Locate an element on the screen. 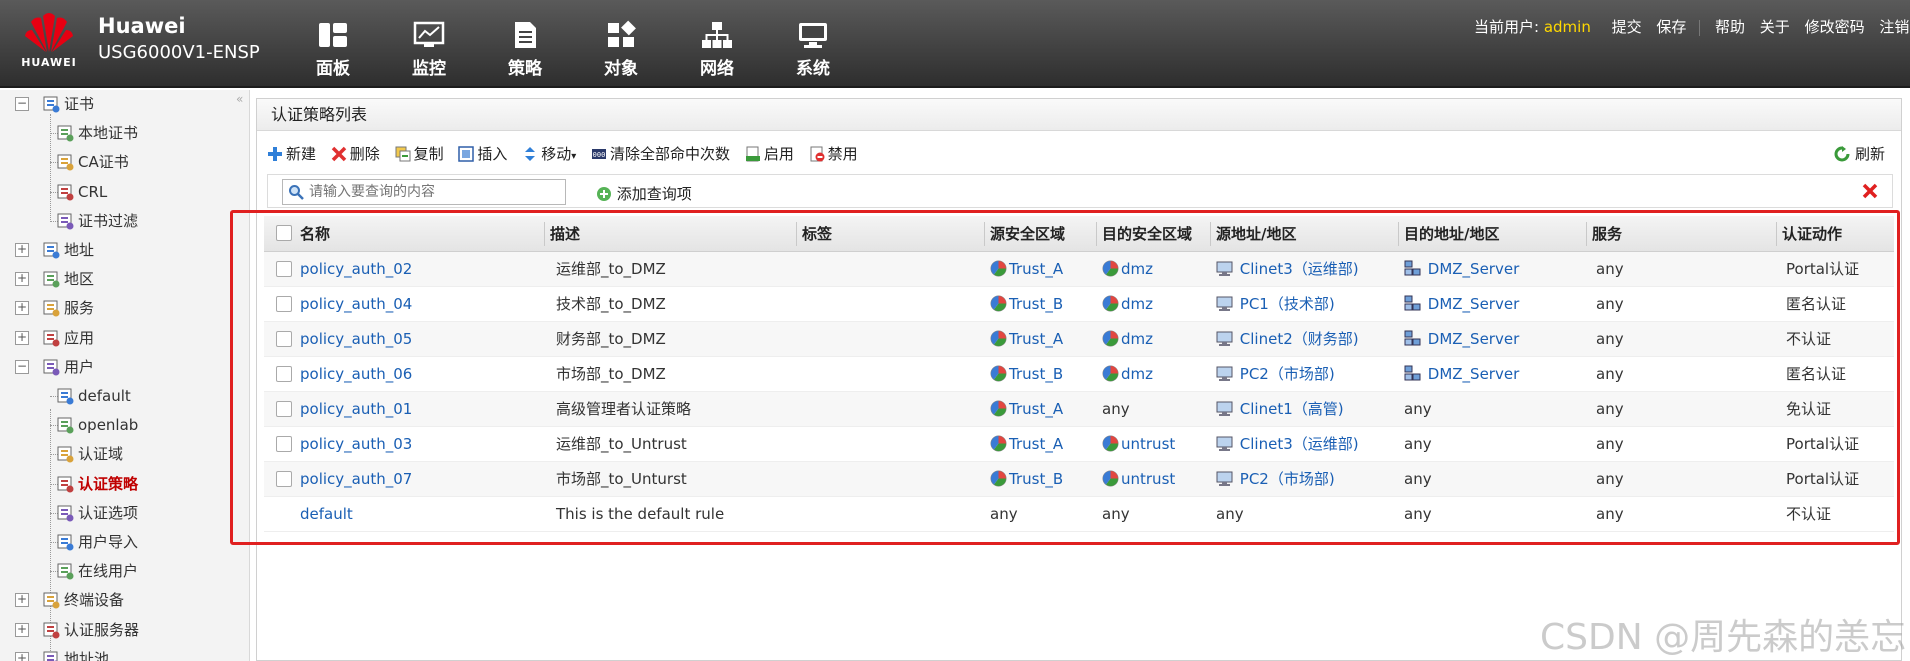  column-header-auth-action: 认证动作 is located at coordinates (1812, 234).